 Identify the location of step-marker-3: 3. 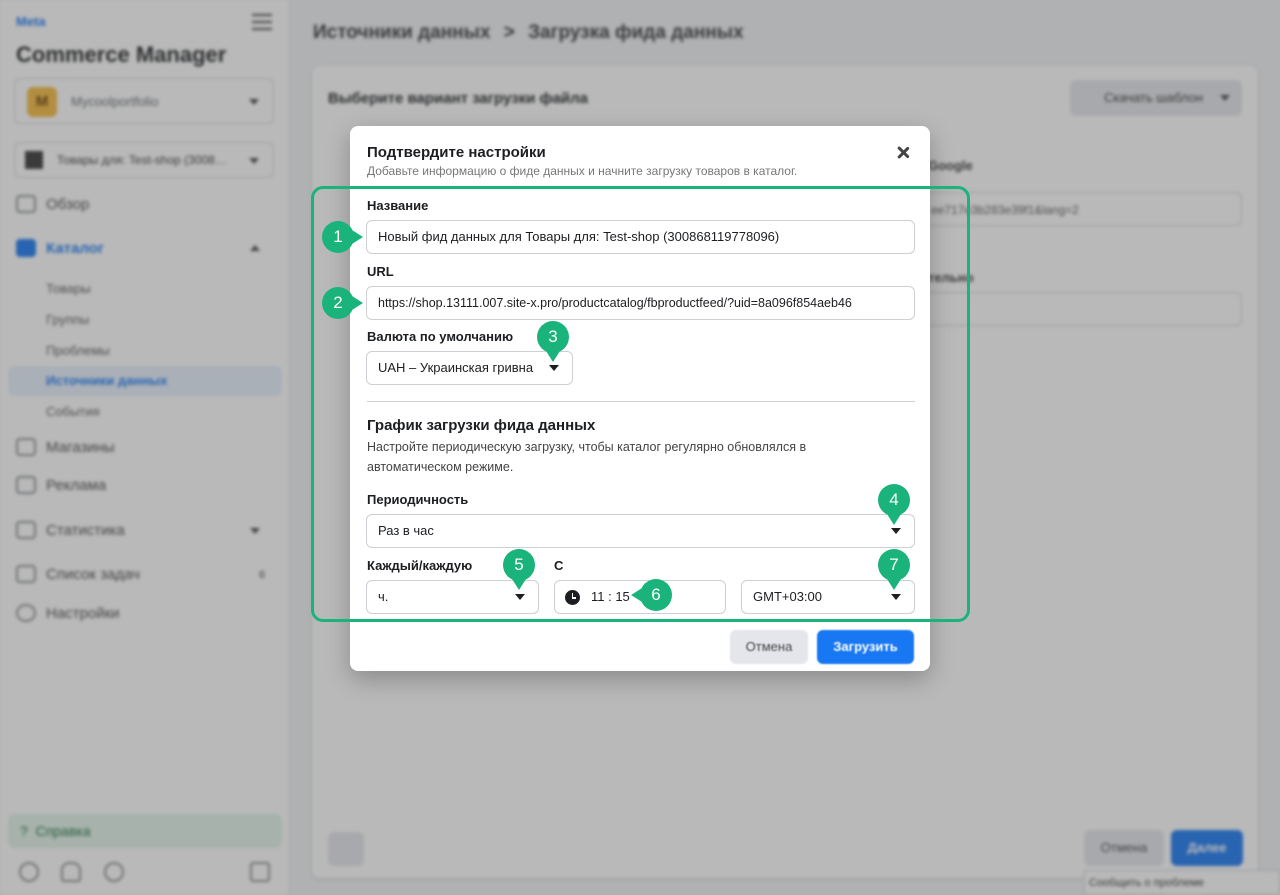
(553, 341).